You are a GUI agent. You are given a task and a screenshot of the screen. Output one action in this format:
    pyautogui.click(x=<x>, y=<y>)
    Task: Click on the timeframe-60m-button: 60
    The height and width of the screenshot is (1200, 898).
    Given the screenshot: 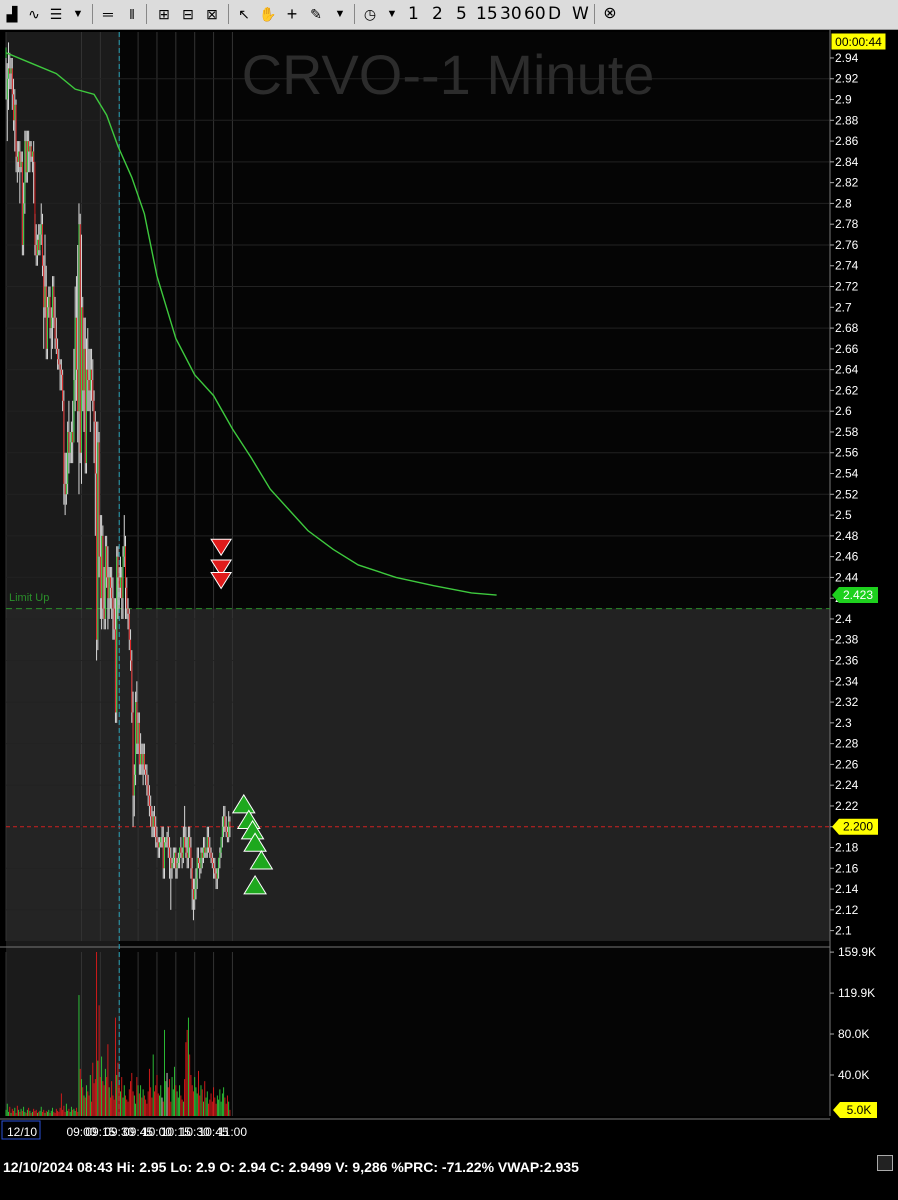 What is the action you would take?
    pyautogui.click(x=535, y=14)
    